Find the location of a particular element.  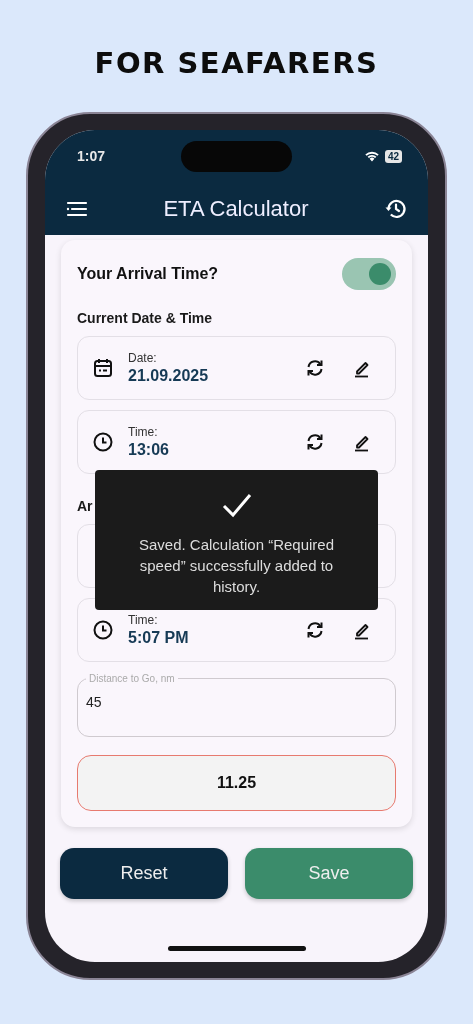

toggle-switch is located at coordinates (369, 274).